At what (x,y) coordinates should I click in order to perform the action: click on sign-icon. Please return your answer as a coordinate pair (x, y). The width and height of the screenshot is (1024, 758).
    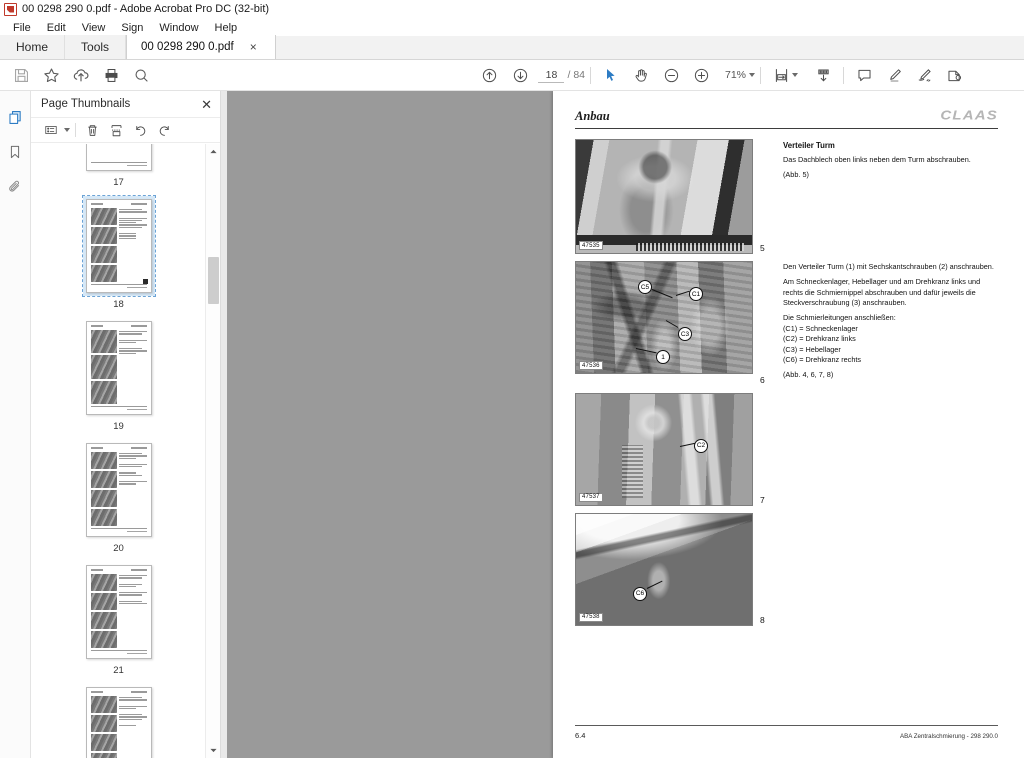
    Looking at the image, I should click on (924, 75).